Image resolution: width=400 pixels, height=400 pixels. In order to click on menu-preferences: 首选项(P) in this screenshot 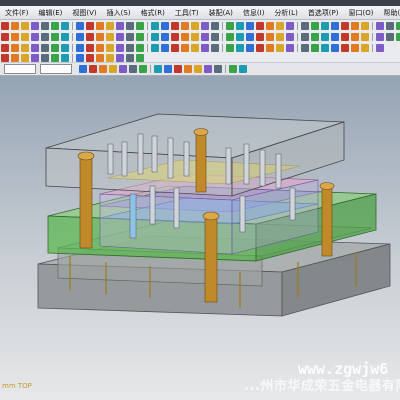, I will do `click(323, 13)`.